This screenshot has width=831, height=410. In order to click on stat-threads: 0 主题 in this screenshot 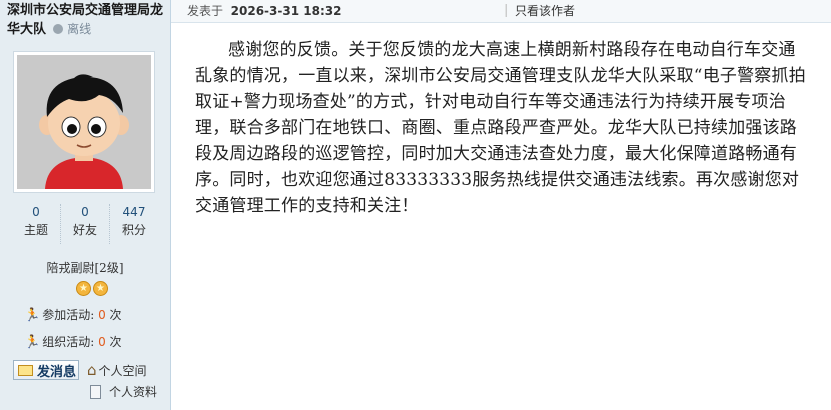, I will do `click(36, 224)`.